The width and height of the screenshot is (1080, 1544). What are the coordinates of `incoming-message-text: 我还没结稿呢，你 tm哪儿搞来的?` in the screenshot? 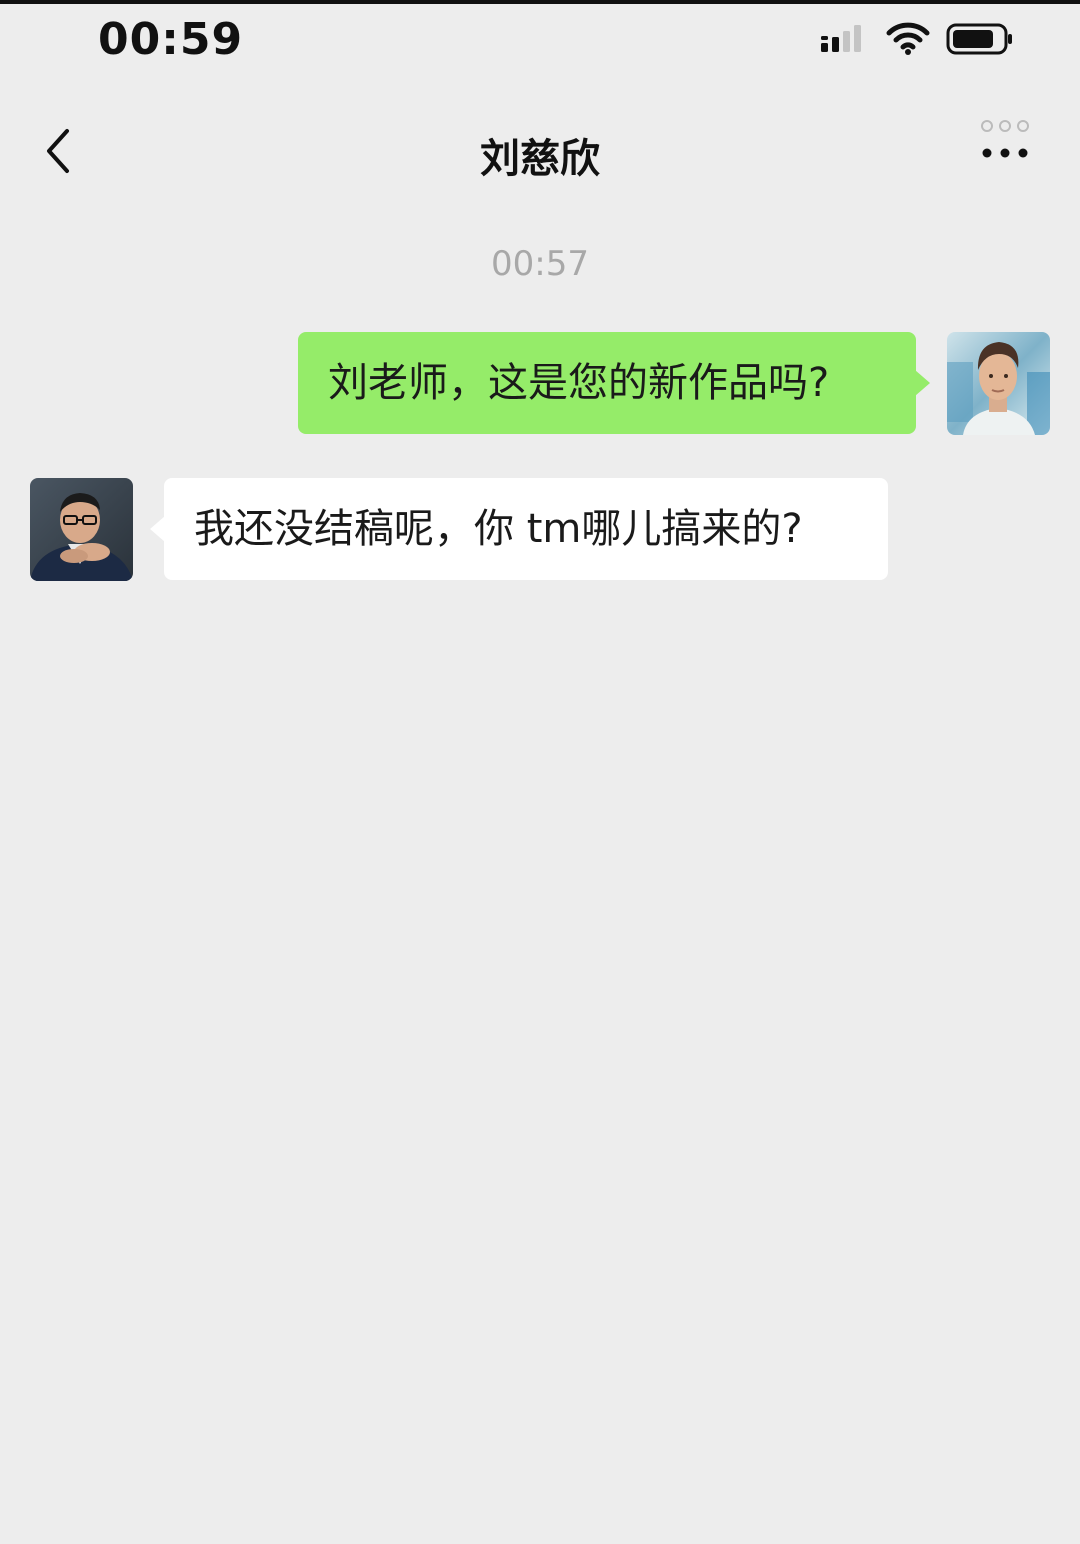 It's located at (498, 529).